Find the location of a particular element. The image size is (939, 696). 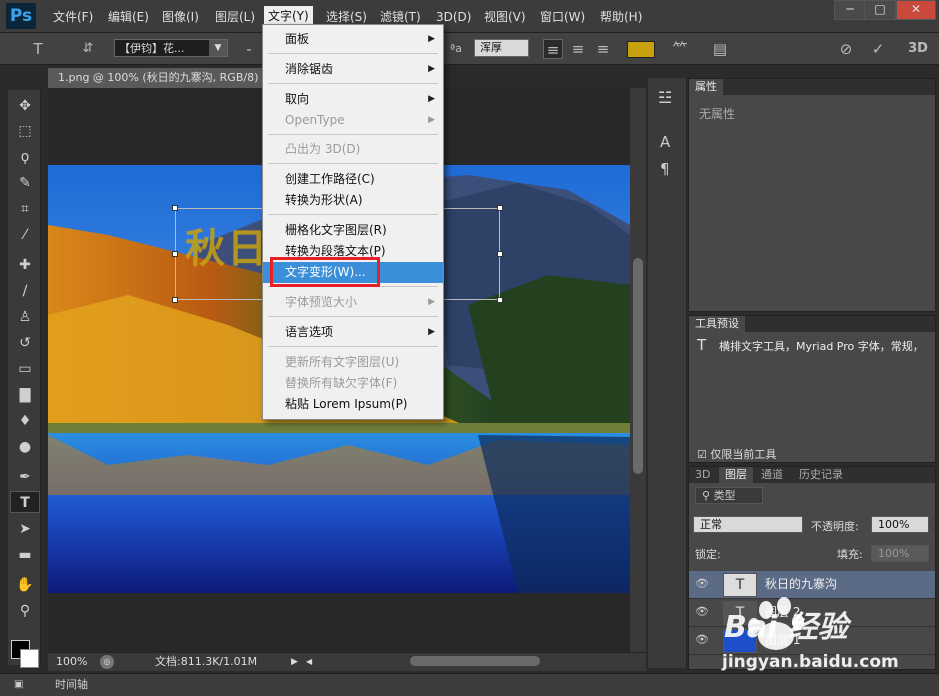

move-tool-icon: ✥ is located at coordinates (25, 106).